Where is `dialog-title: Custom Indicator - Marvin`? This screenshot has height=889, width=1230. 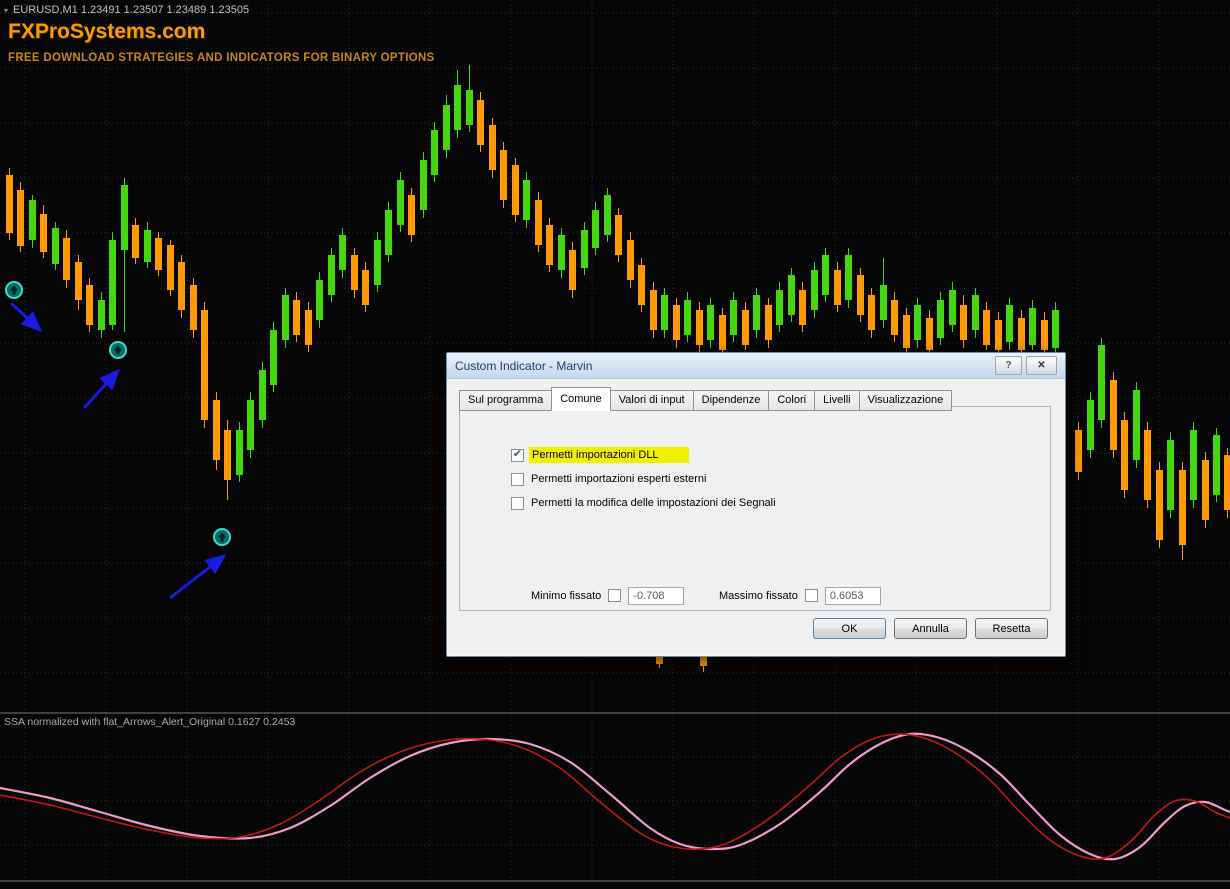 dialog-title: Custom Indicator - Marvin is located at coordinates (524, 365).